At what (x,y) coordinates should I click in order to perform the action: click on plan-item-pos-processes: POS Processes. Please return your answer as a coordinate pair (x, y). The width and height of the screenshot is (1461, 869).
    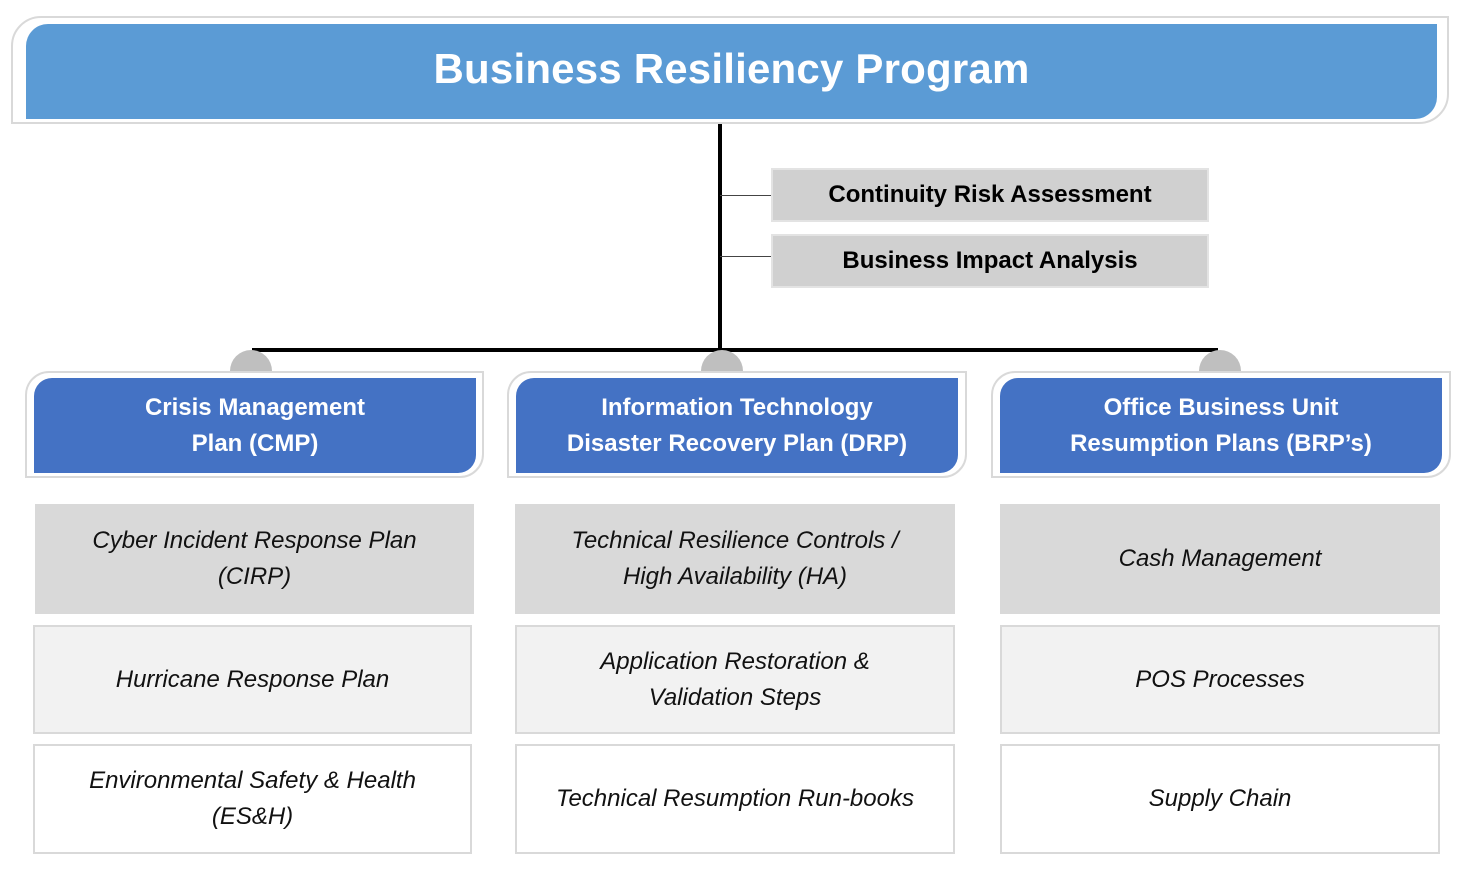
    Looking at the image, I should click on (1220, 679).